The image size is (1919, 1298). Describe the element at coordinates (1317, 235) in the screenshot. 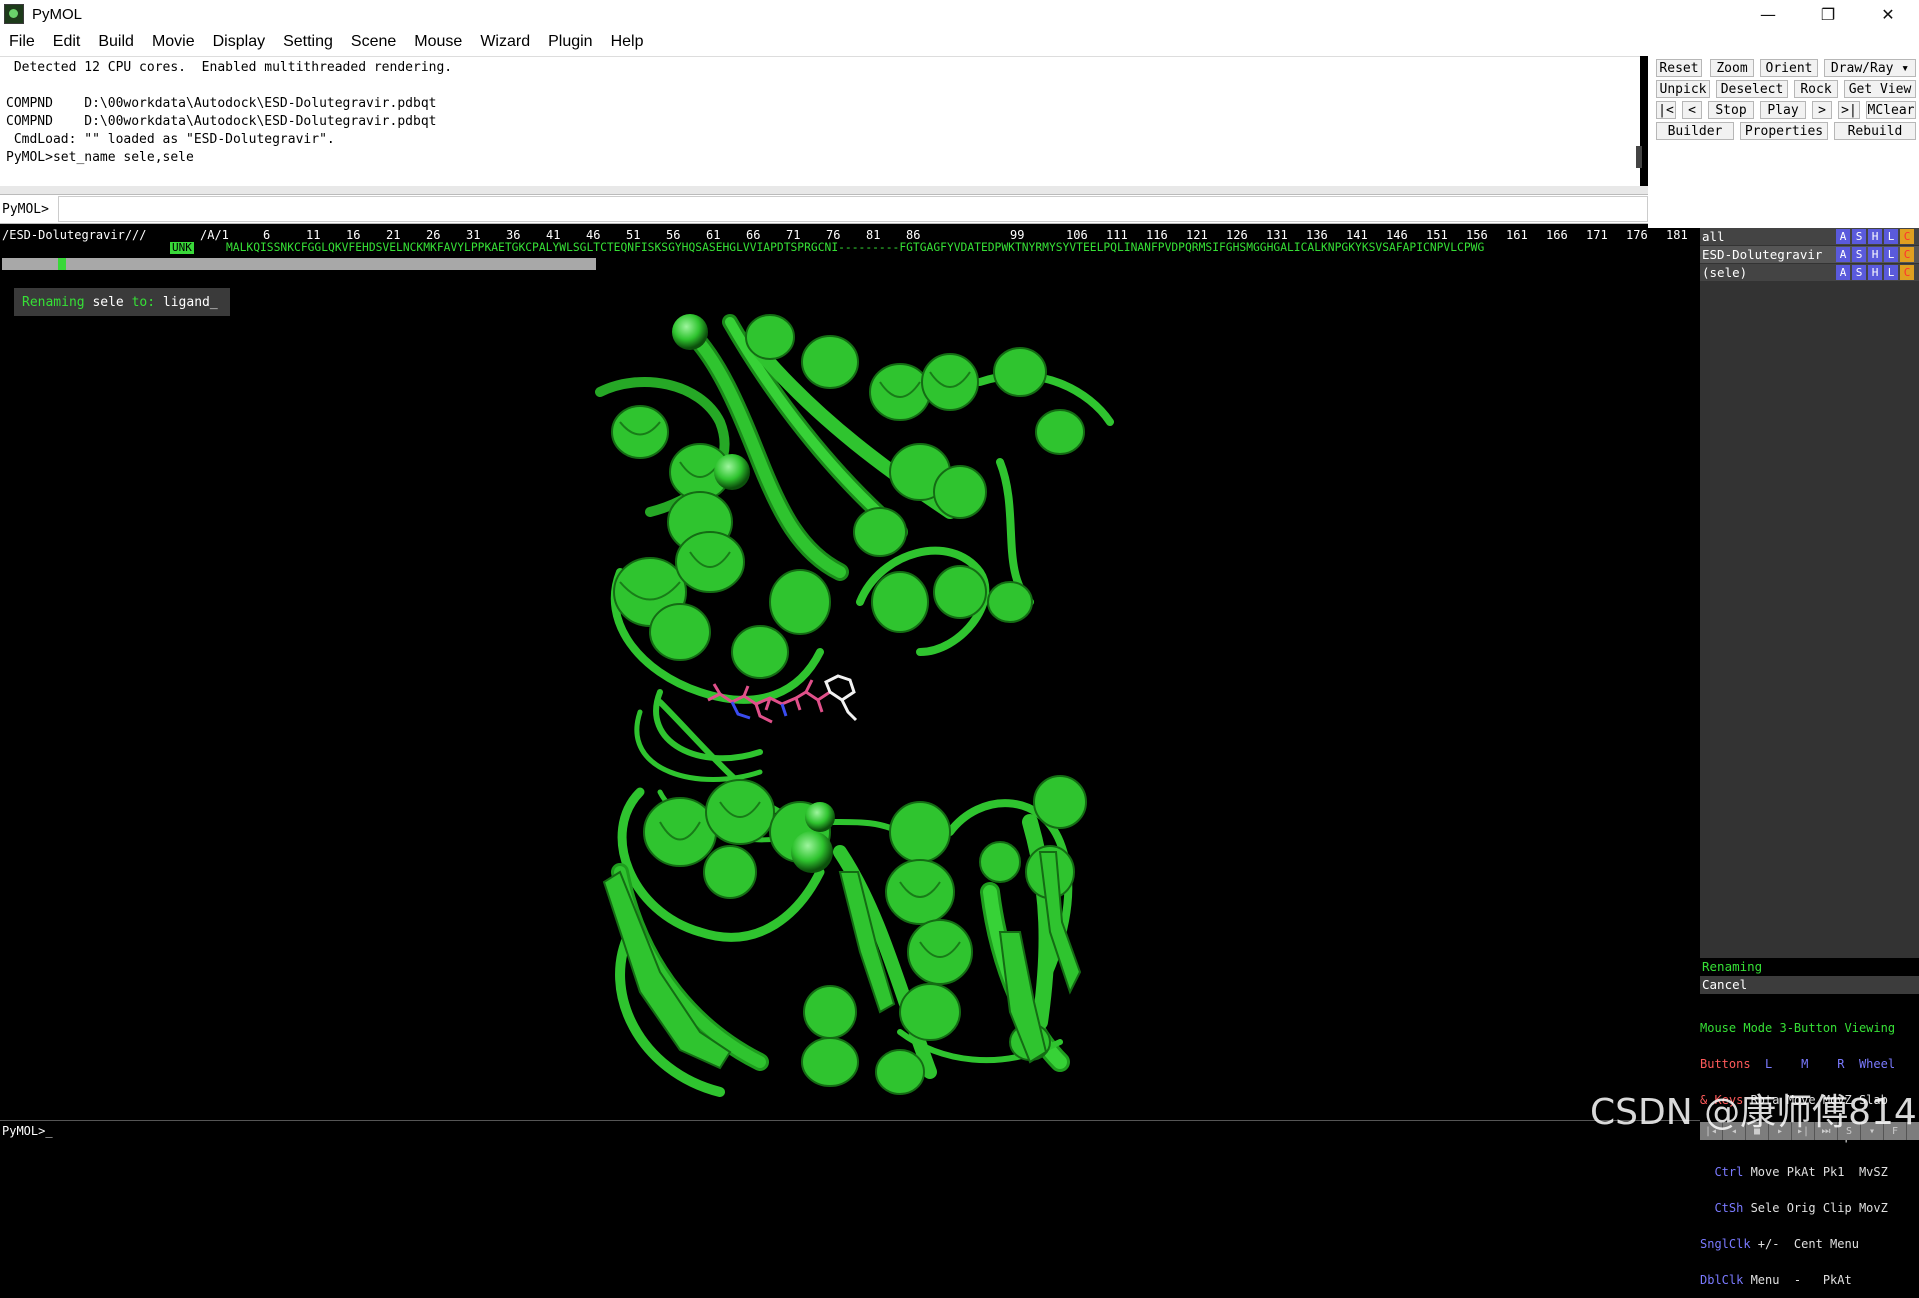

I see `sequence-number: 136` at that location.